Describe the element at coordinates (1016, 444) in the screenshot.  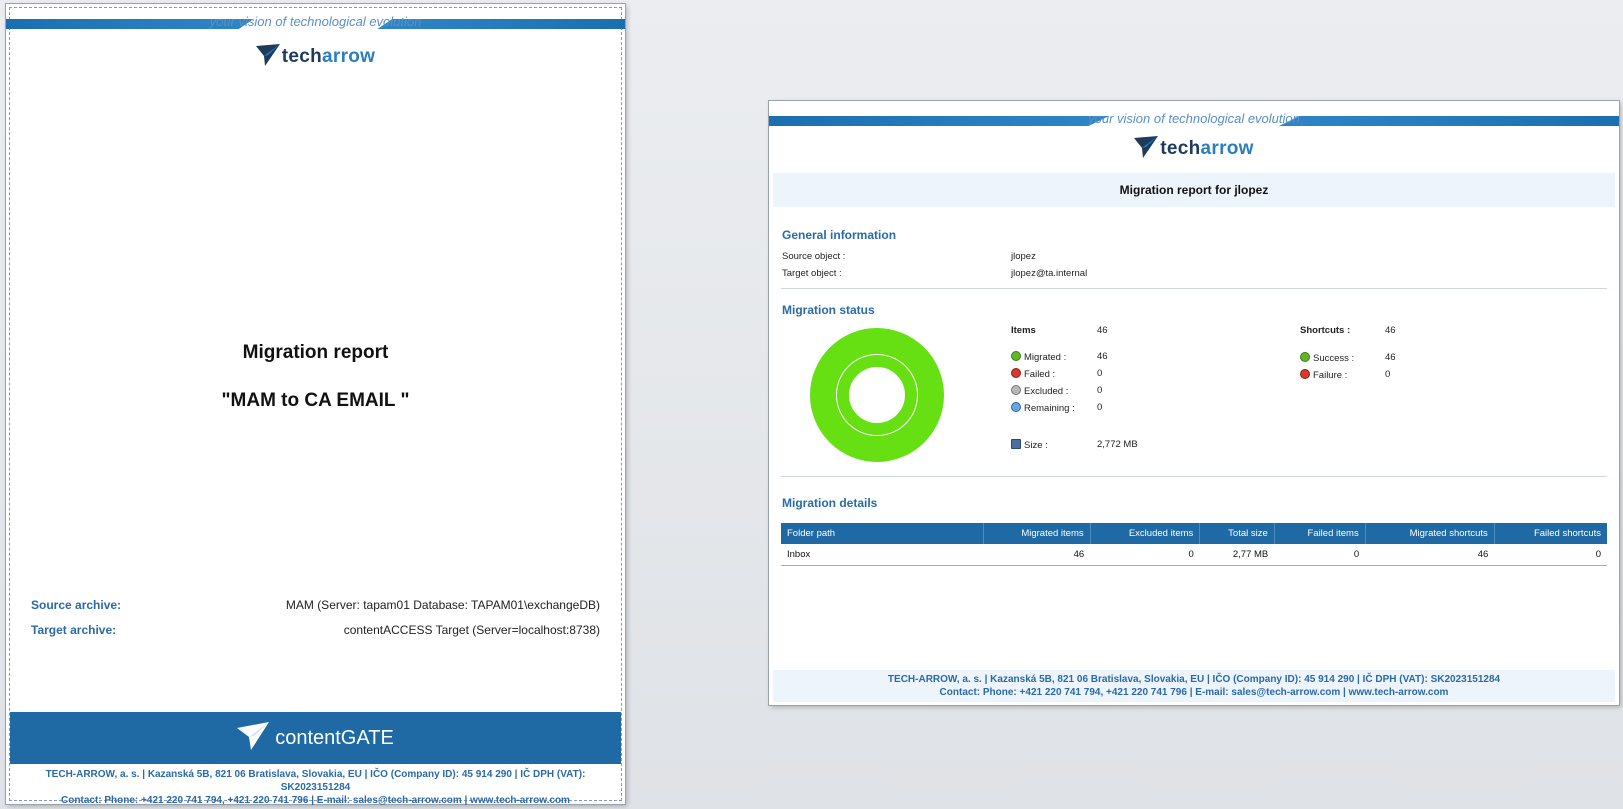
I see `disk-icon` at that location.